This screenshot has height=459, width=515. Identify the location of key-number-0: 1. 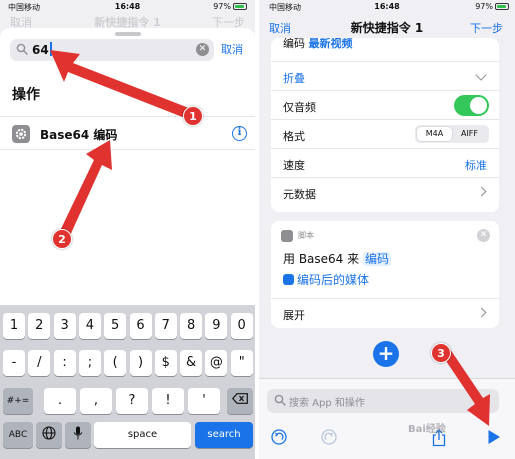
(14, 326).